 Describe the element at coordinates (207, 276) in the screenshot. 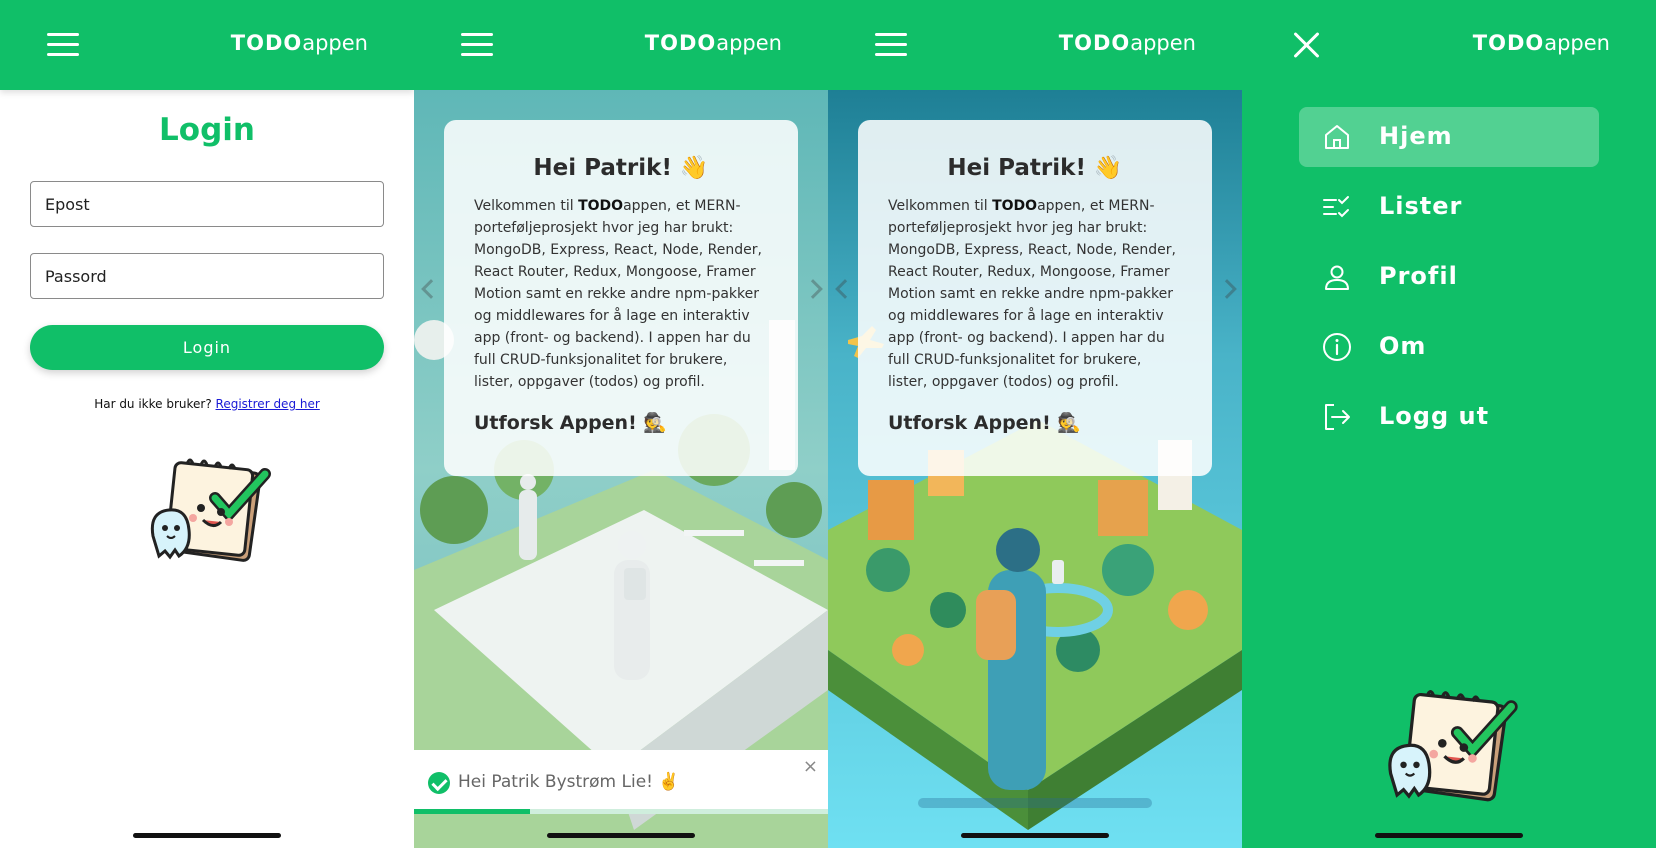

I see `password-field` at that location.